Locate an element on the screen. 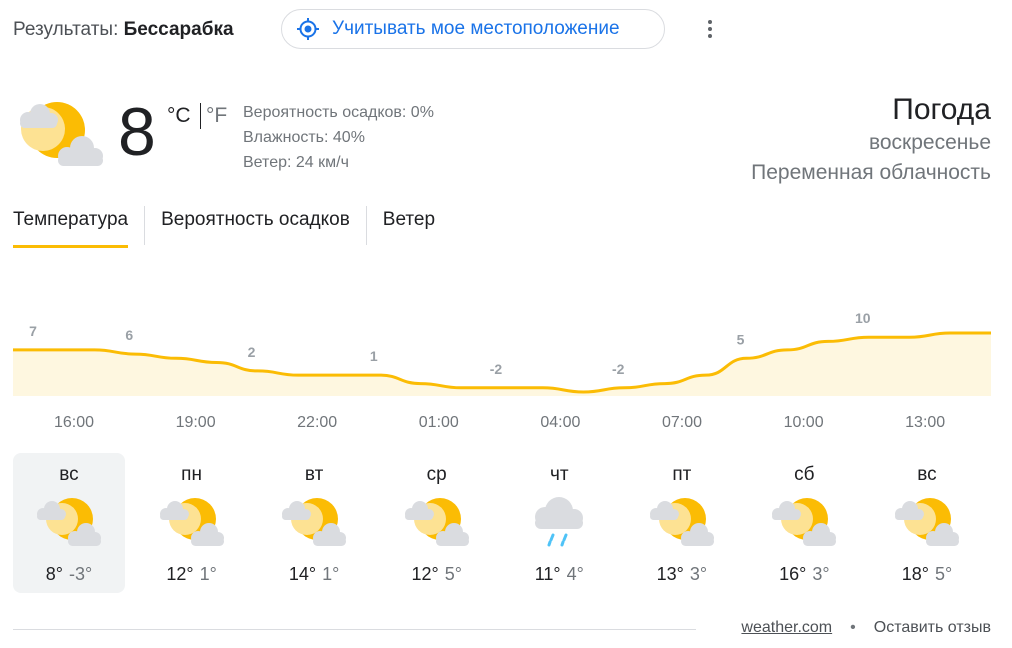 The image size is (1012, 648). chart-tick-label: 01:00 is located at coordinates (438, 422).